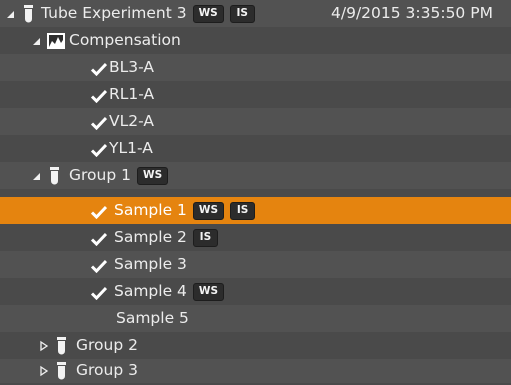 The width and height of the screenshot is (511, 385). I want to click on sample-label: Sample 4, so click(150, 290).